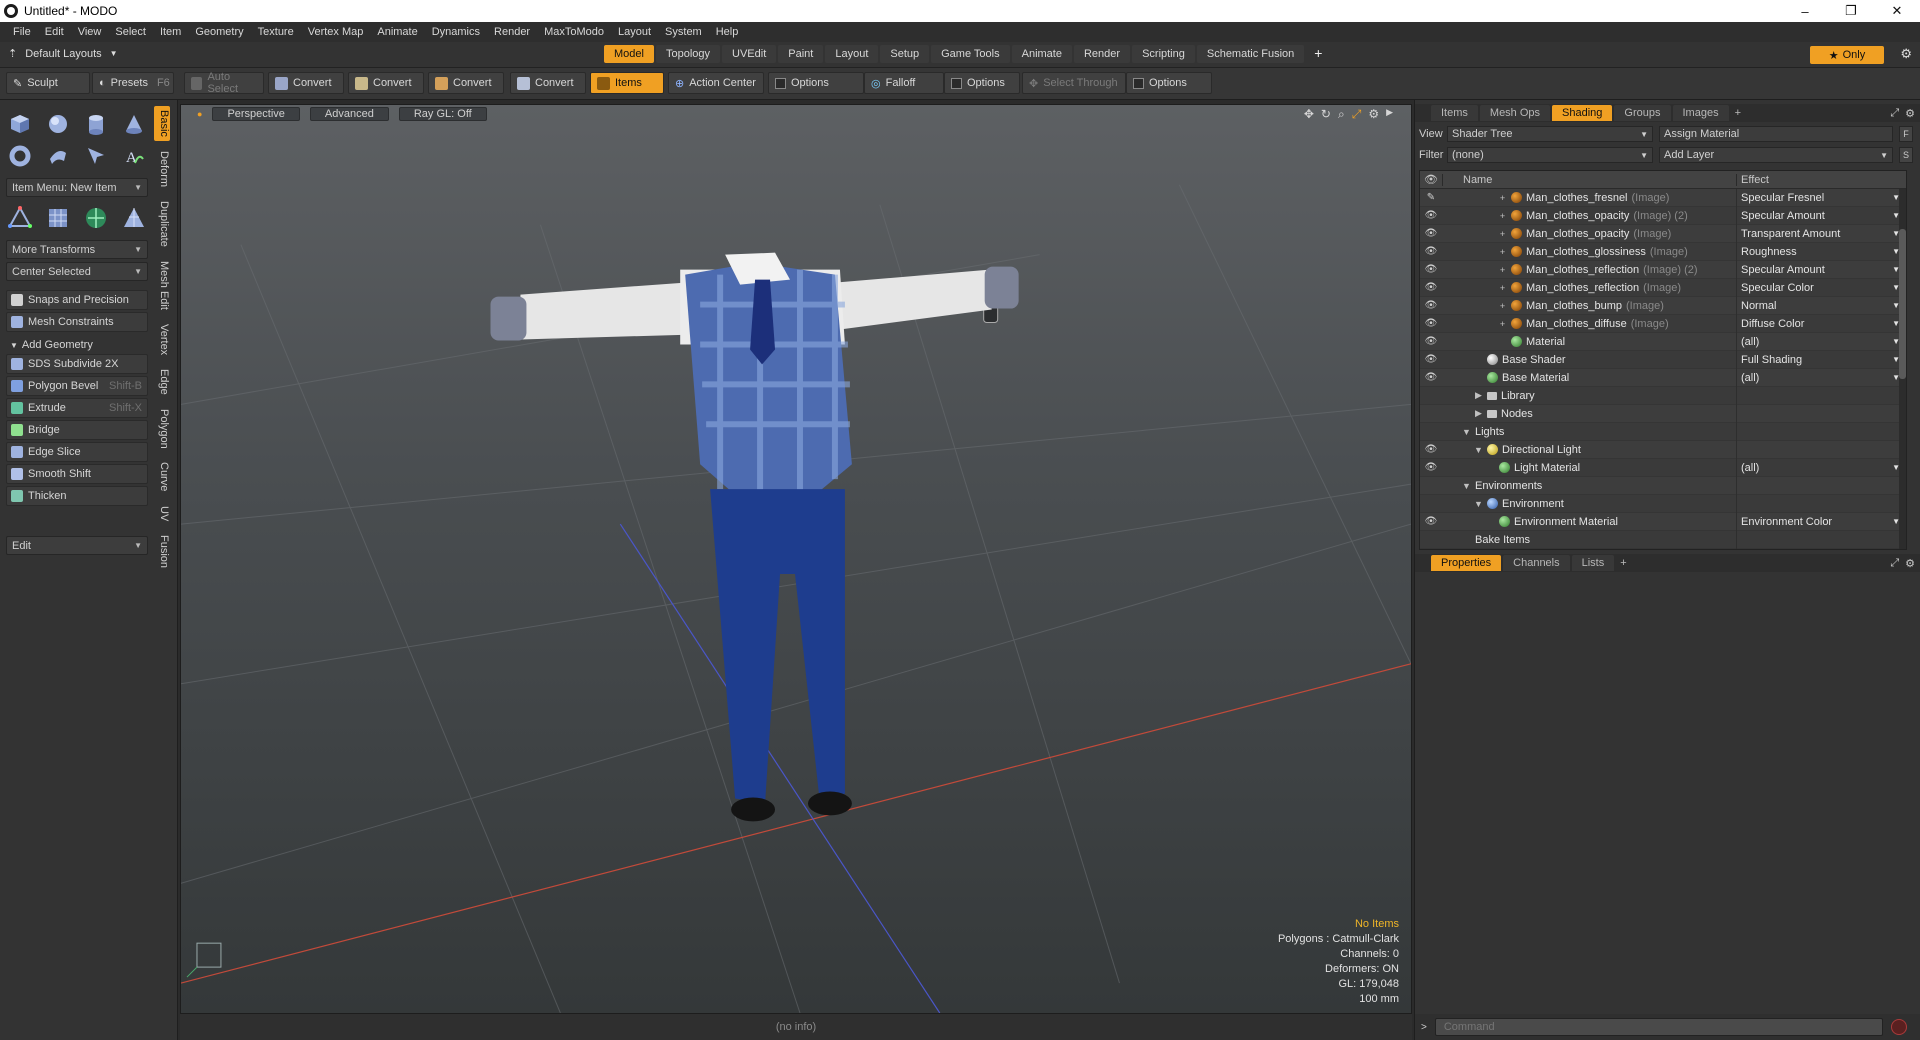  Describe the element at coordinates (1821, 287) in the screenshot. I see `effect-cell: Specular Color ▼` at that location.